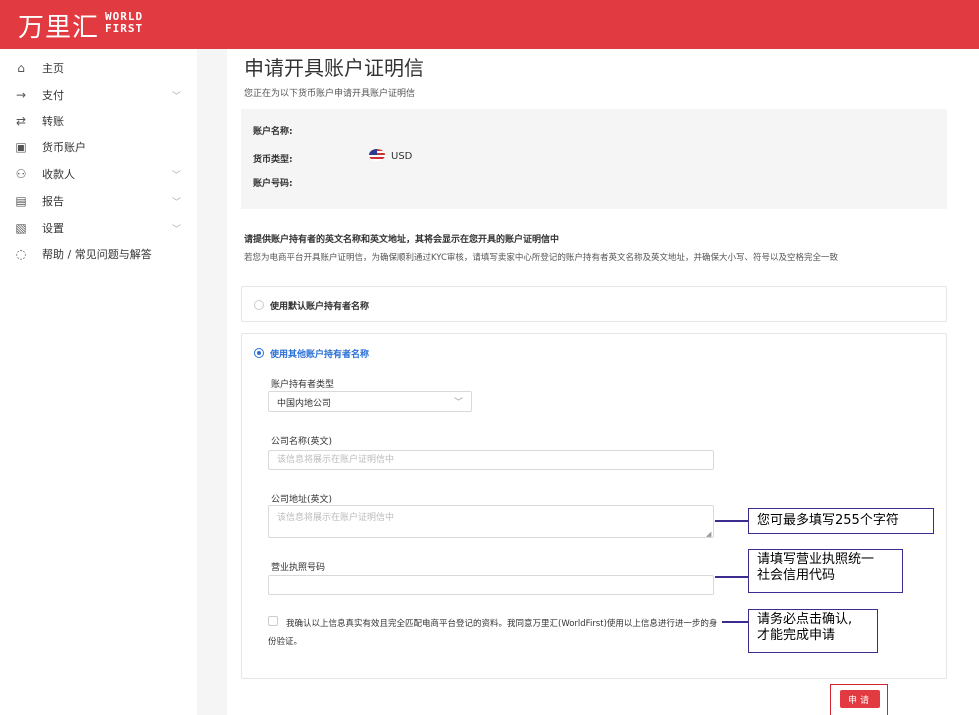  Describe the element at coordinates (302, 442) in the screenshot. I see `company-name-label: 公司名称(英文)` at that location.